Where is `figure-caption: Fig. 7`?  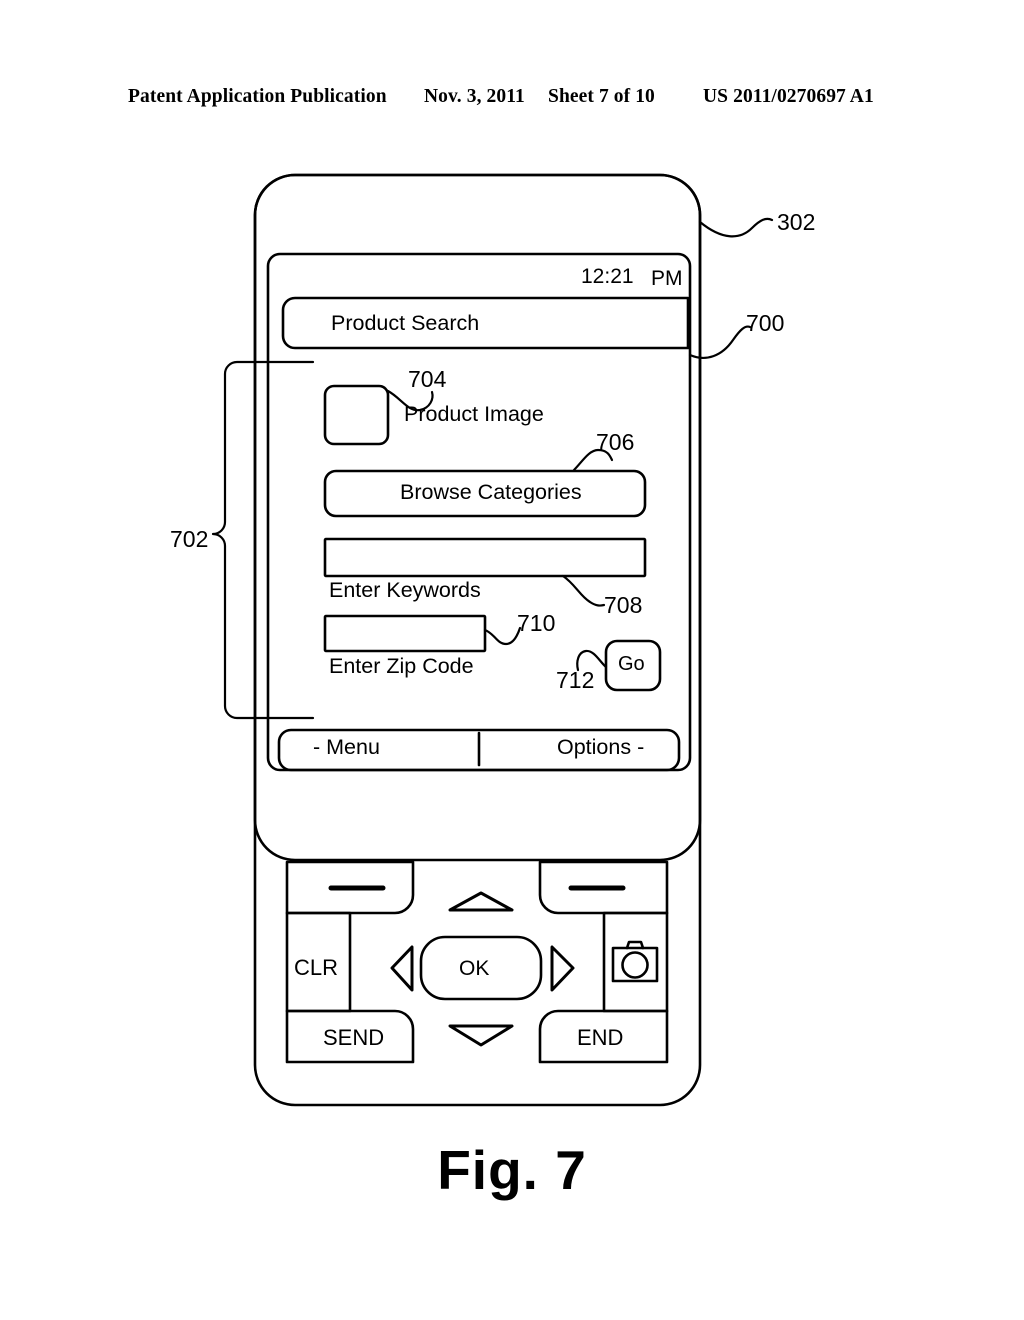 figure-caption: Fig. 7 is located at coordinates (512, 1170).